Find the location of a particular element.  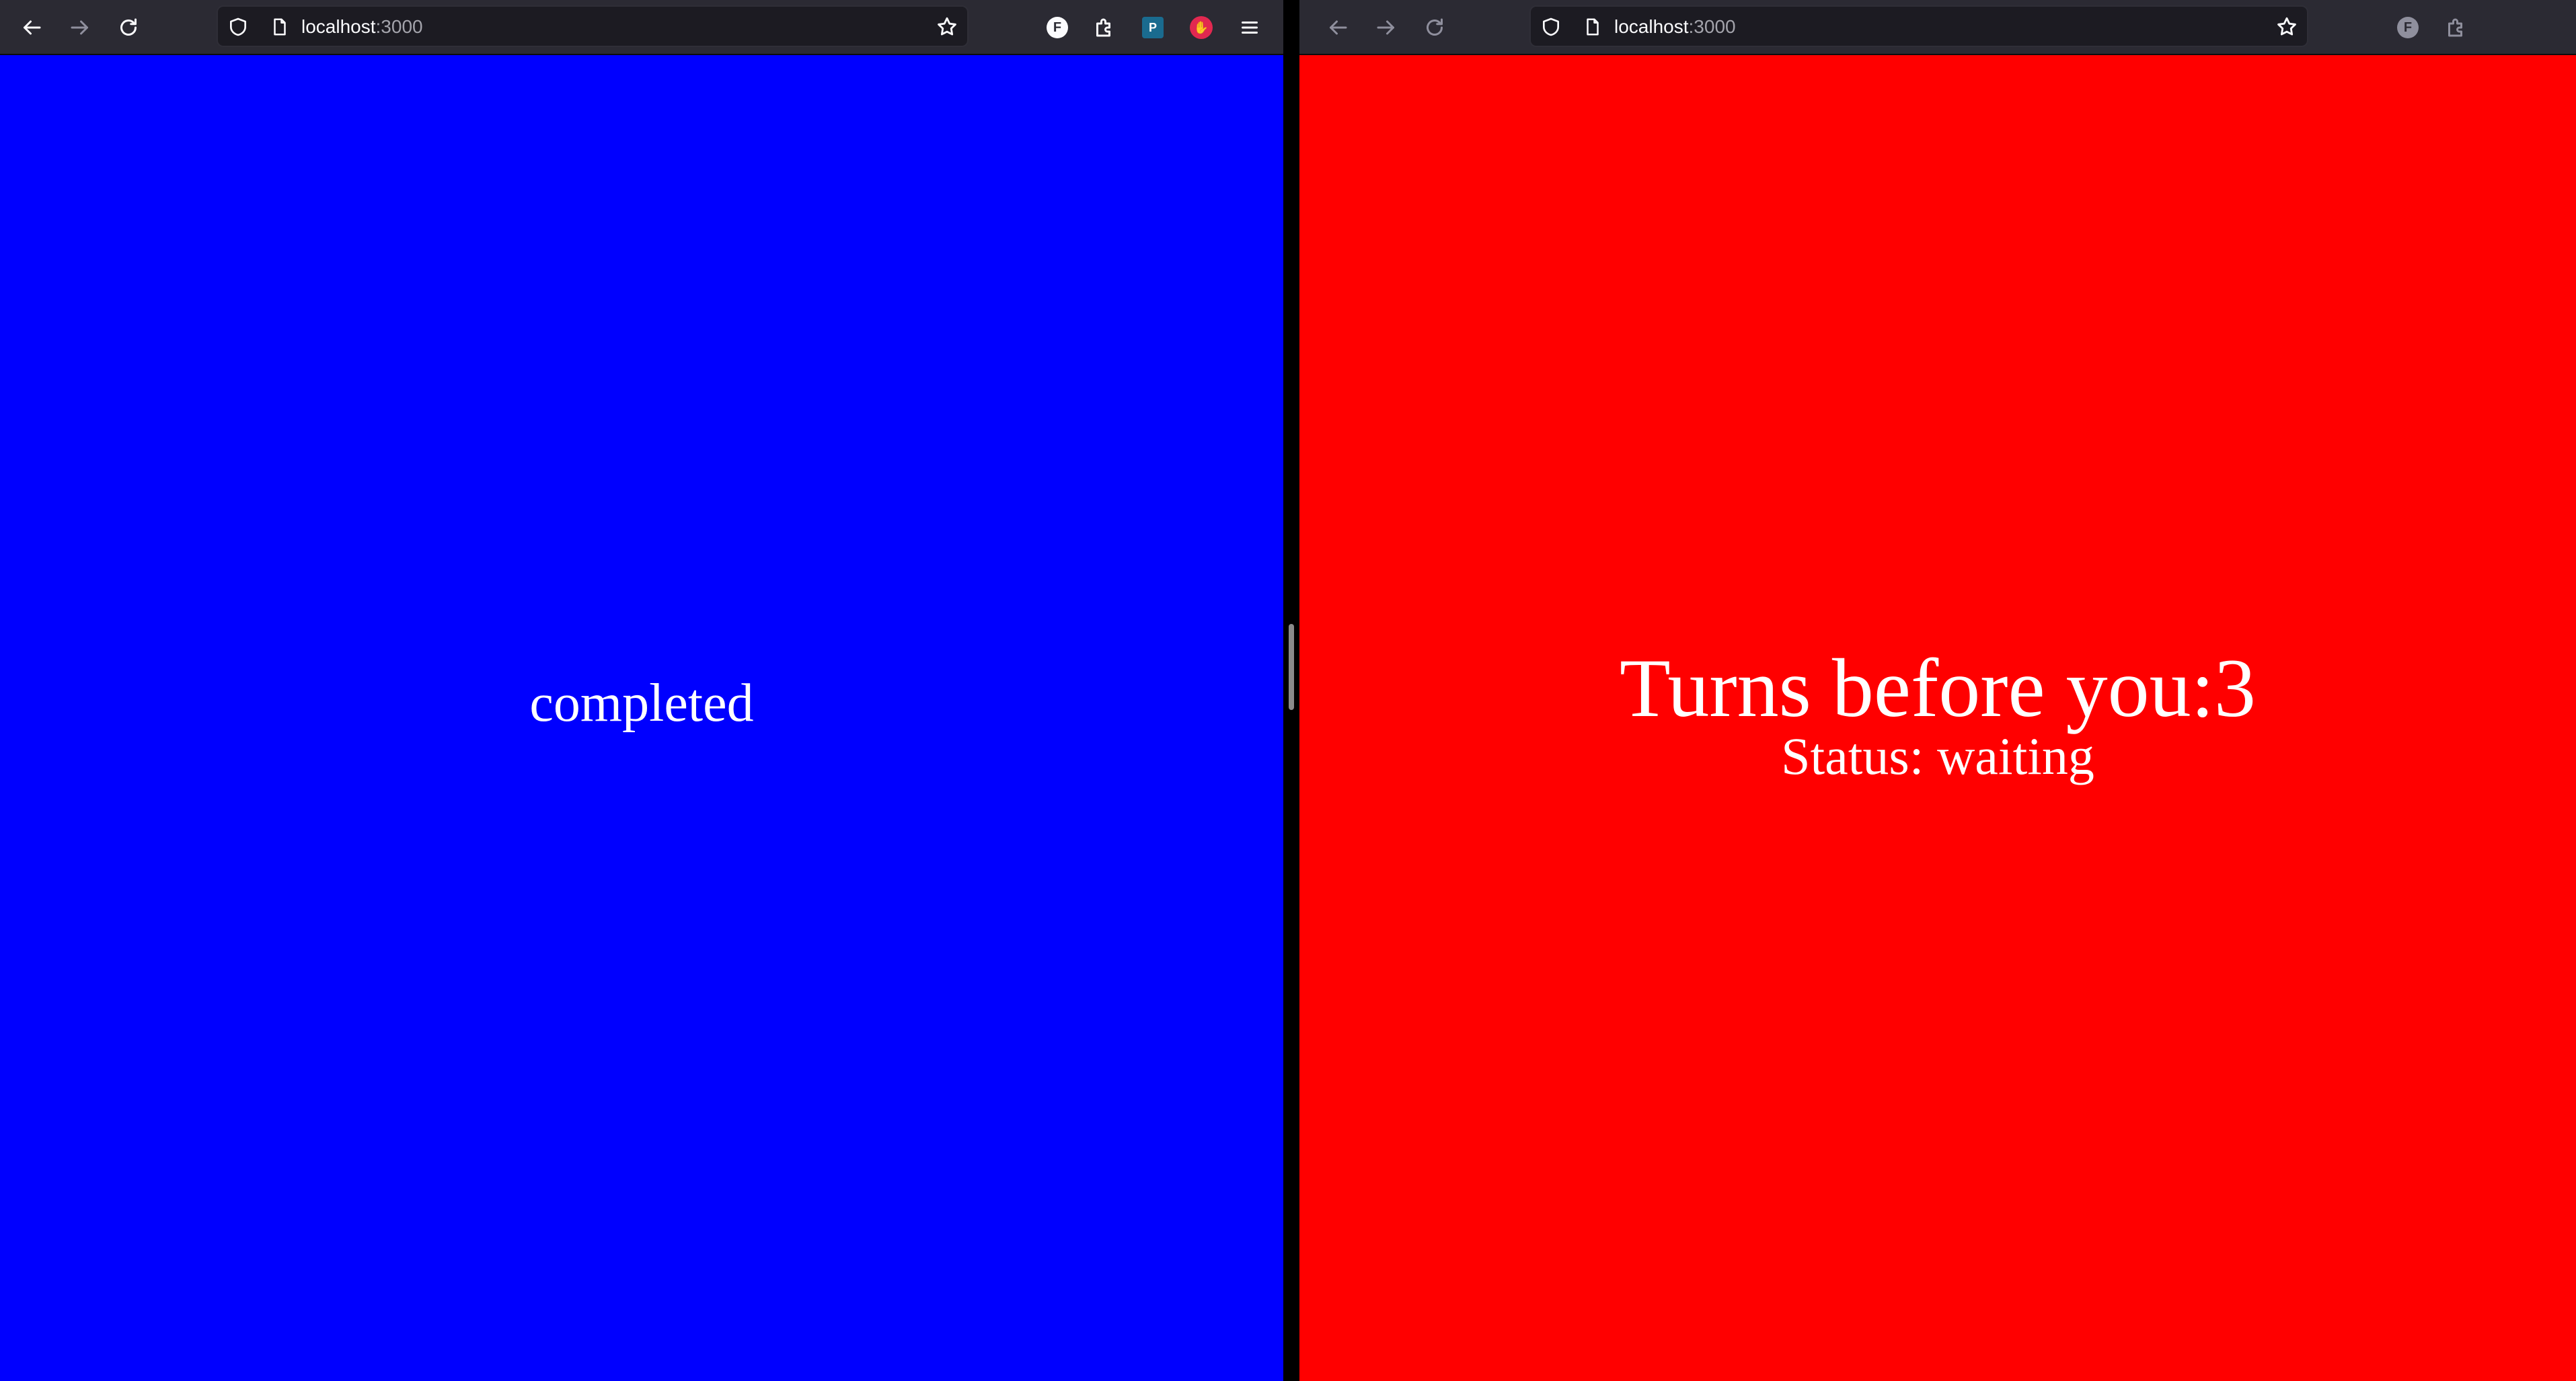

browser-toolbar: localhost:3000 F is located at coordinates (1937, 27).